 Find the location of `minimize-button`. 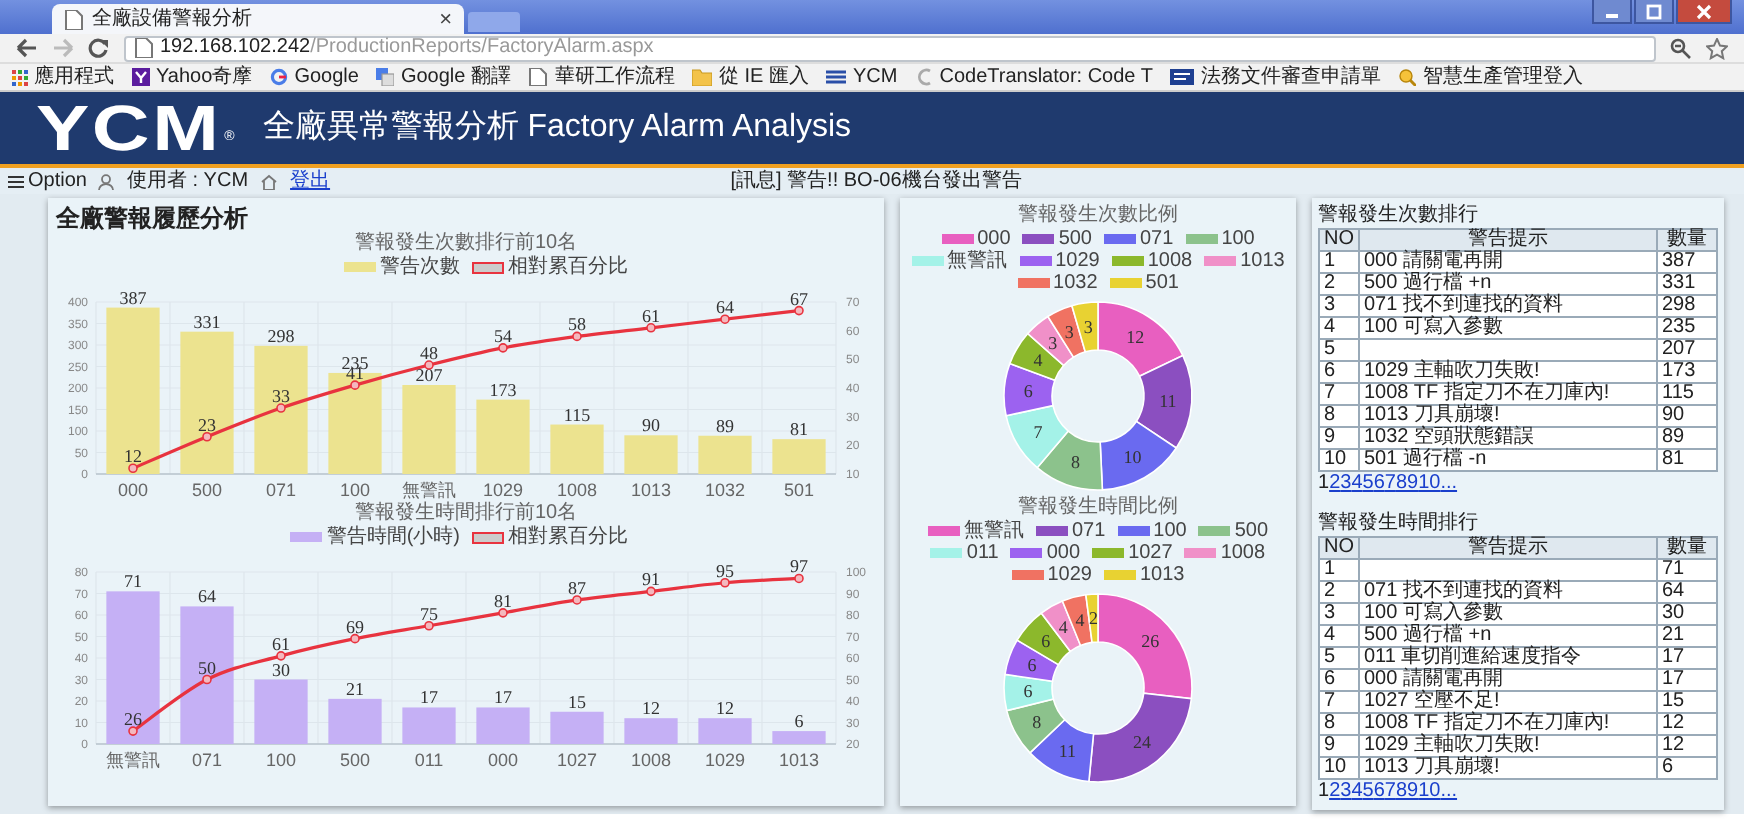

minimize-button is located at coordinates (1612, 12).